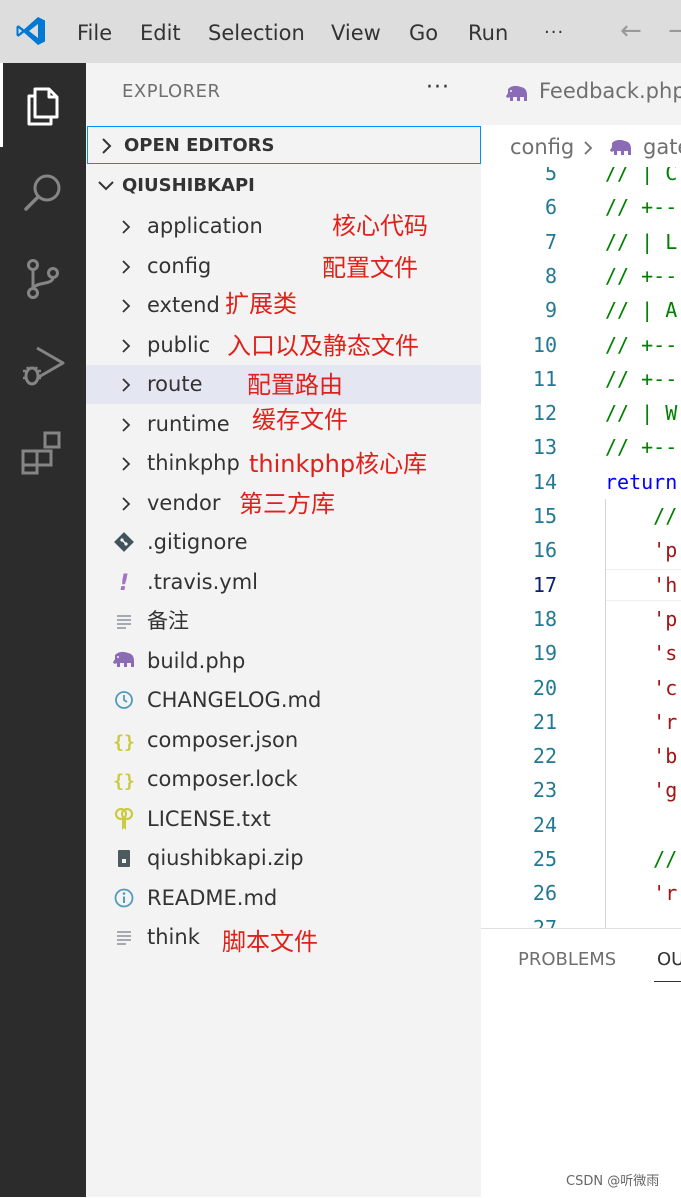  I want to click on source-control-activity-button, so click(43, 279).